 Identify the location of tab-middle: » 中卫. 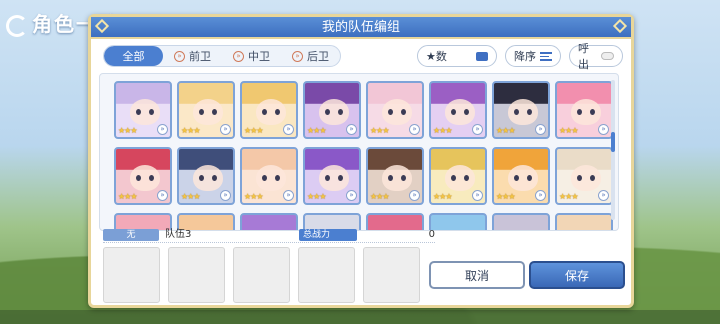
(251, 56).